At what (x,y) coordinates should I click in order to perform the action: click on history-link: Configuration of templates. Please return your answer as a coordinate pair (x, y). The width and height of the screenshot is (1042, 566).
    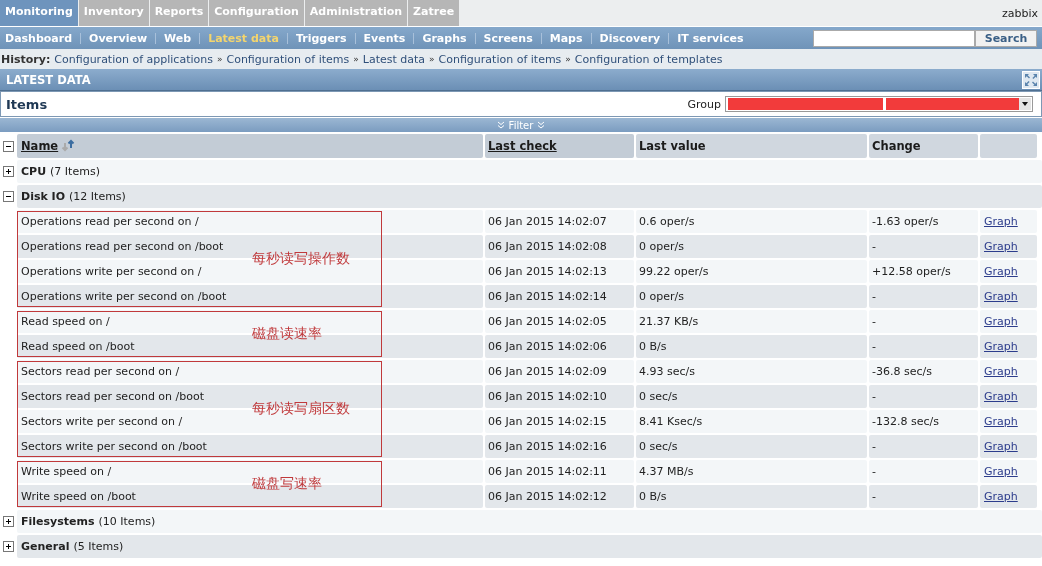
    Looking at the image, I should click on (648, 59).